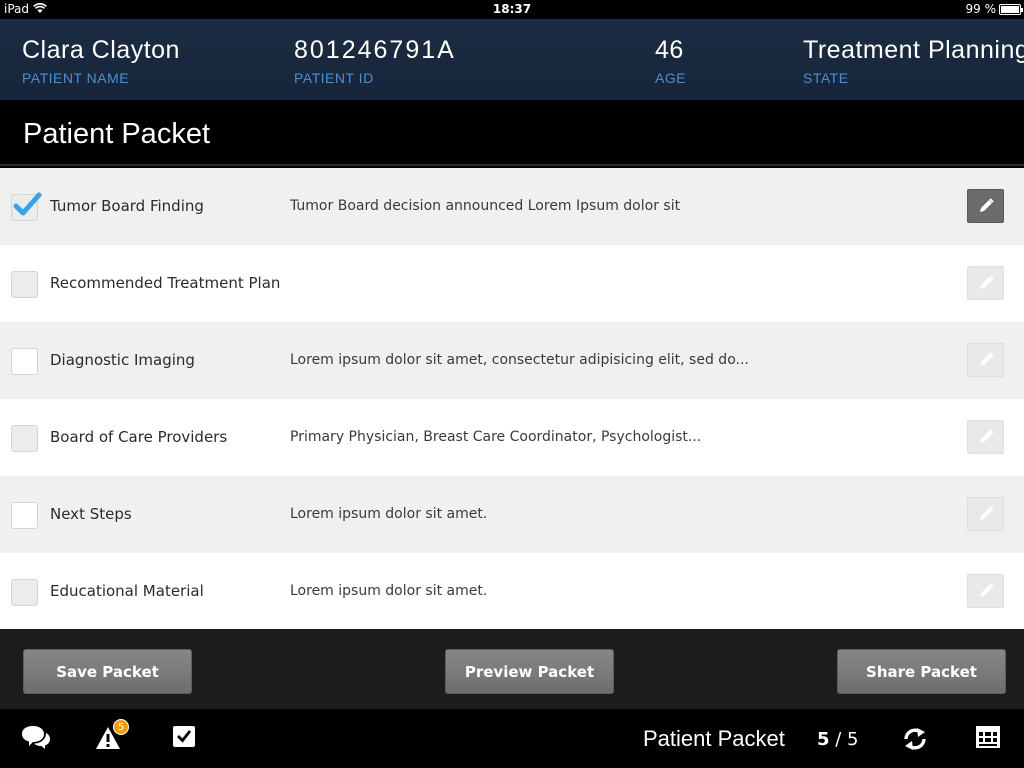  What do you see at coordinates (921, 671) in the screenshot?
I see `share-packet-button: Share Packet` at bounding box center [921, 671].